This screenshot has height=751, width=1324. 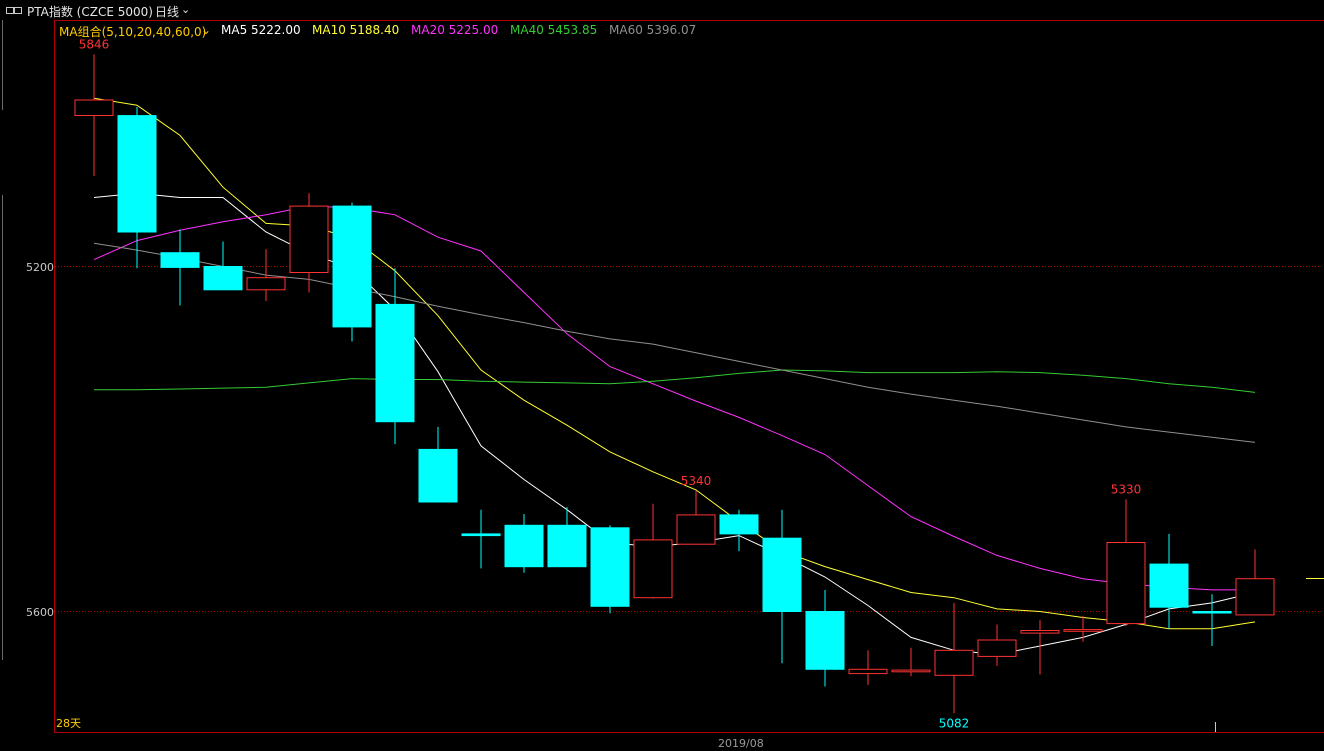 What do you see at coordinates (1126, 489) in the screenshot?
I see `price-annotation-high: 5330` at bounding box center [1126, 489].